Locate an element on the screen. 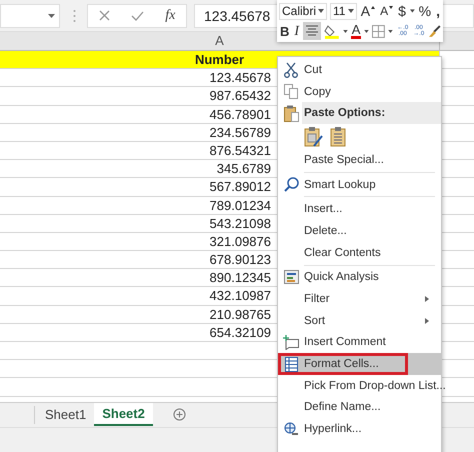  scissors-icon is located at coordinates (291, 70).